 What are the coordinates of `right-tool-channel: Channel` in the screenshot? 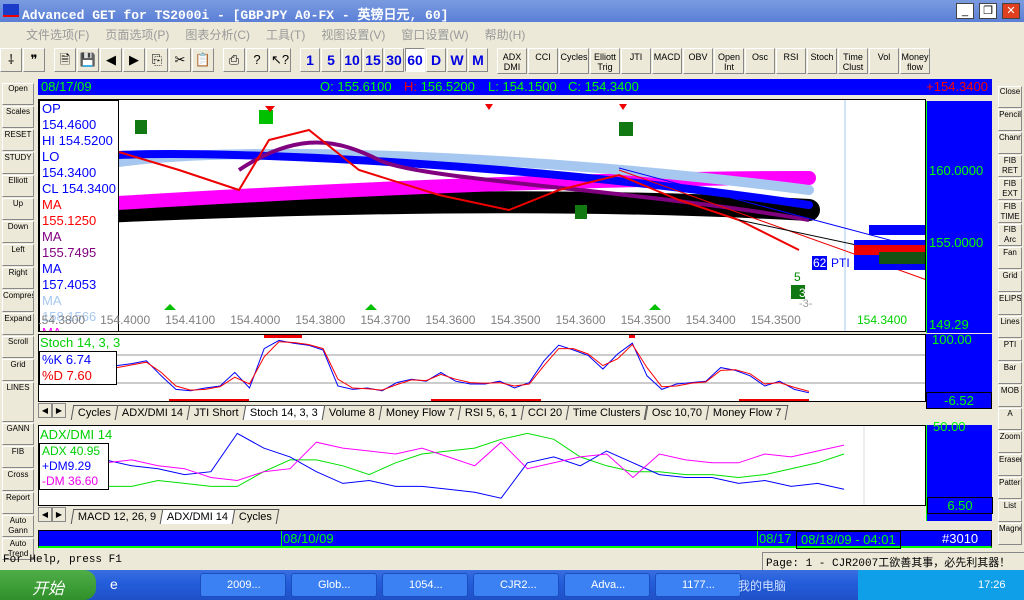 It's located at (1010, 143).